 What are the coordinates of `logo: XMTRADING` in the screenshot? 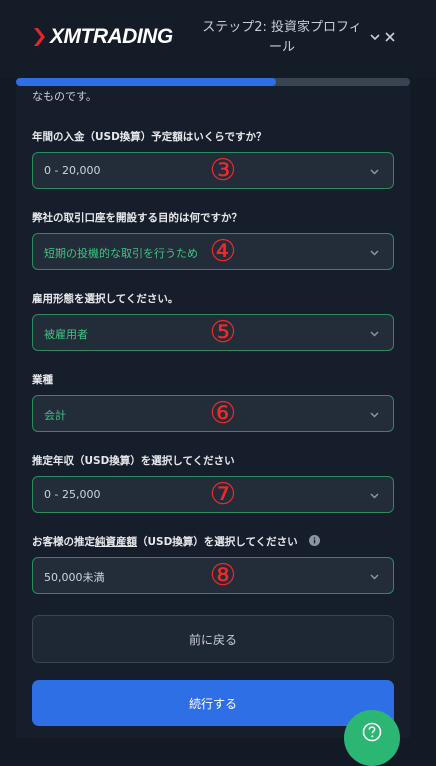 It's located at (102, 37).